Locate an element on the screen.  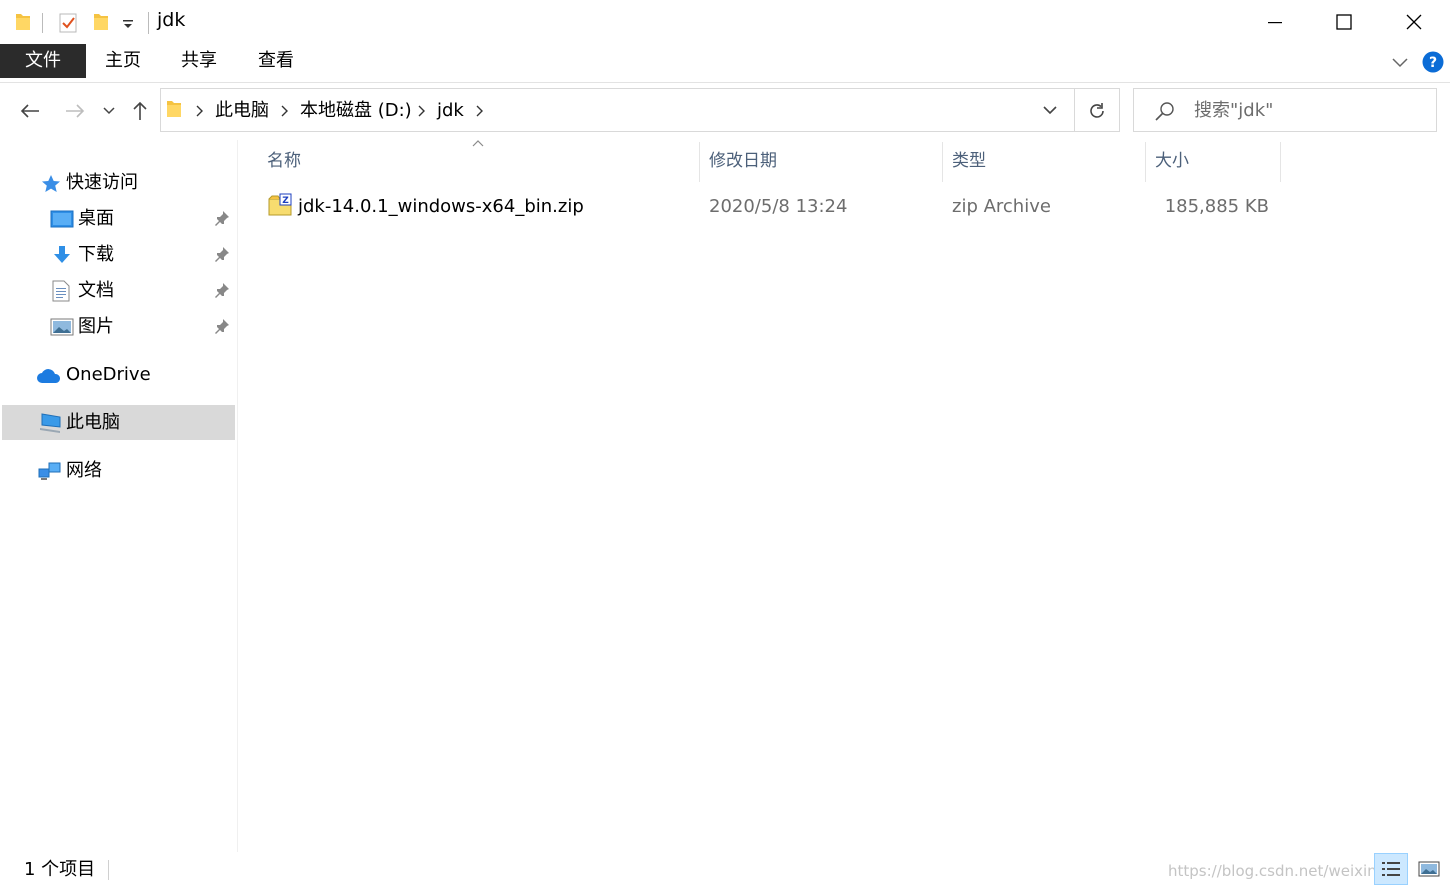
forward-button is located at coordinates (75, 111).